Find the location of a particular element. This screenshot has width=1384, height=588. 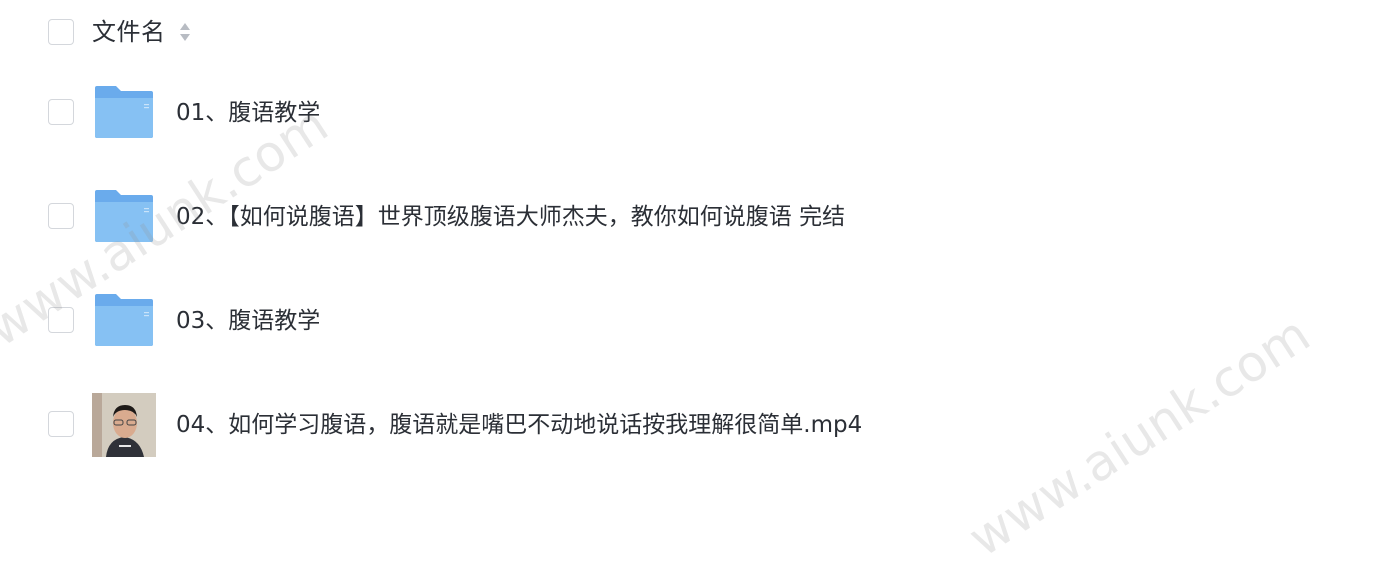

file-list-header: 文件名 is located at coordinates (692, 32).